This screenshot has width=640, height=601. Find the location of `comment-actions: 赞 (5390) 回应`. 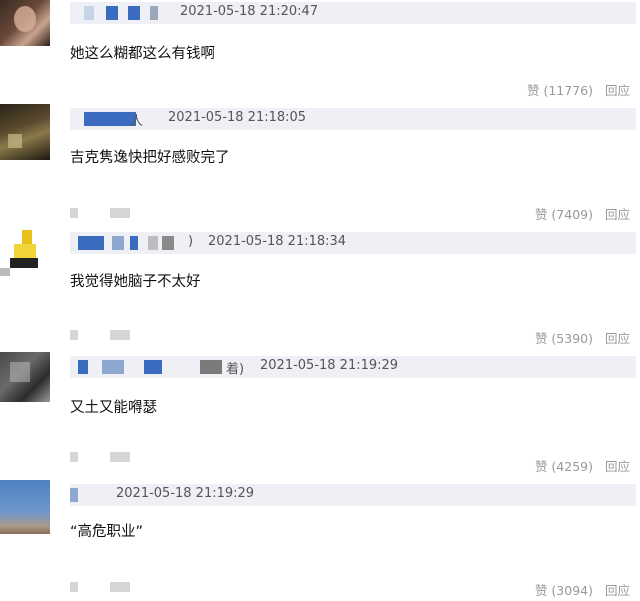

comment-actions: 赞 (5390) 回应 is located at coordinates (582, 337).